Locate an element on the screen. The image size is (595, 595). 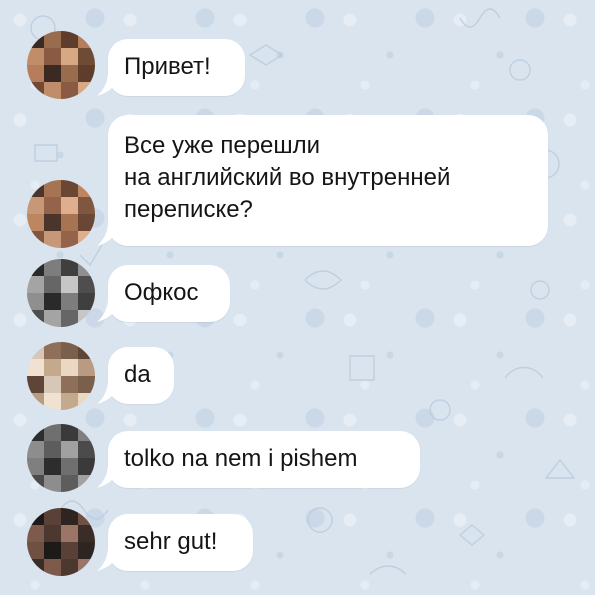
message-line: sehr gut! is located at coordinates (171, 541).